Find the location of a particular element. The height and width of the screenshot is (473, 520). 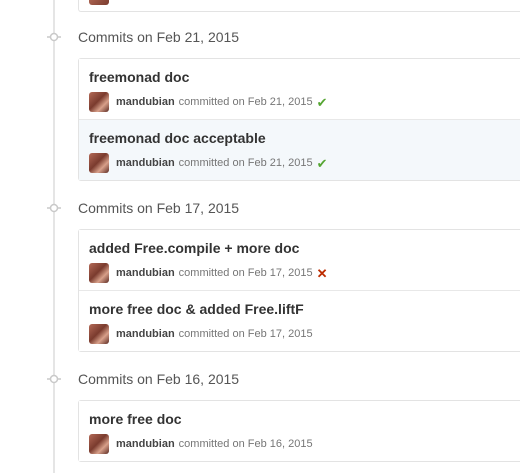

commit-meta: mandubian committed on Feb 16, 2015 is located at coordinates (201, 444).